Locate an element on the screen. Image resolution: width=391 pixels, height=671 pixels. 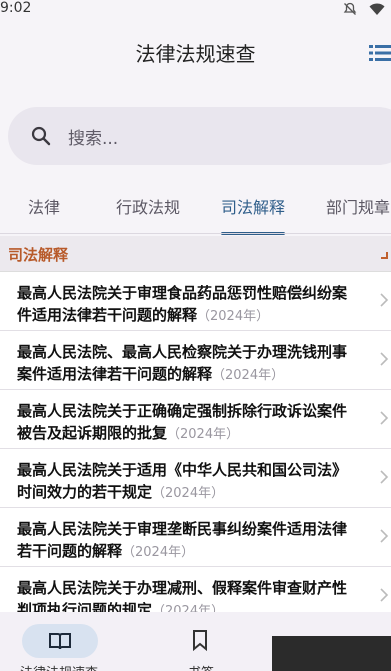
nav-item-bookmarks: 书签 is located at coordinates (205, 641).